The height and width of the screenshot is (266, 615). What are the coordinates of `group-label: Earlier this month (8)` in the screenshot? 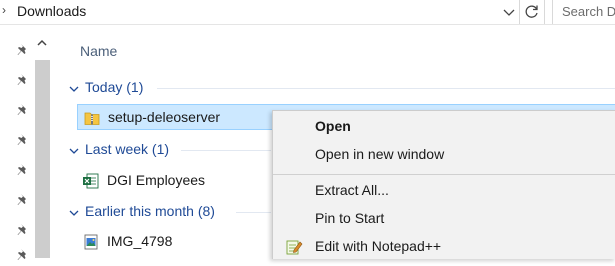 It's located at (150, 211).